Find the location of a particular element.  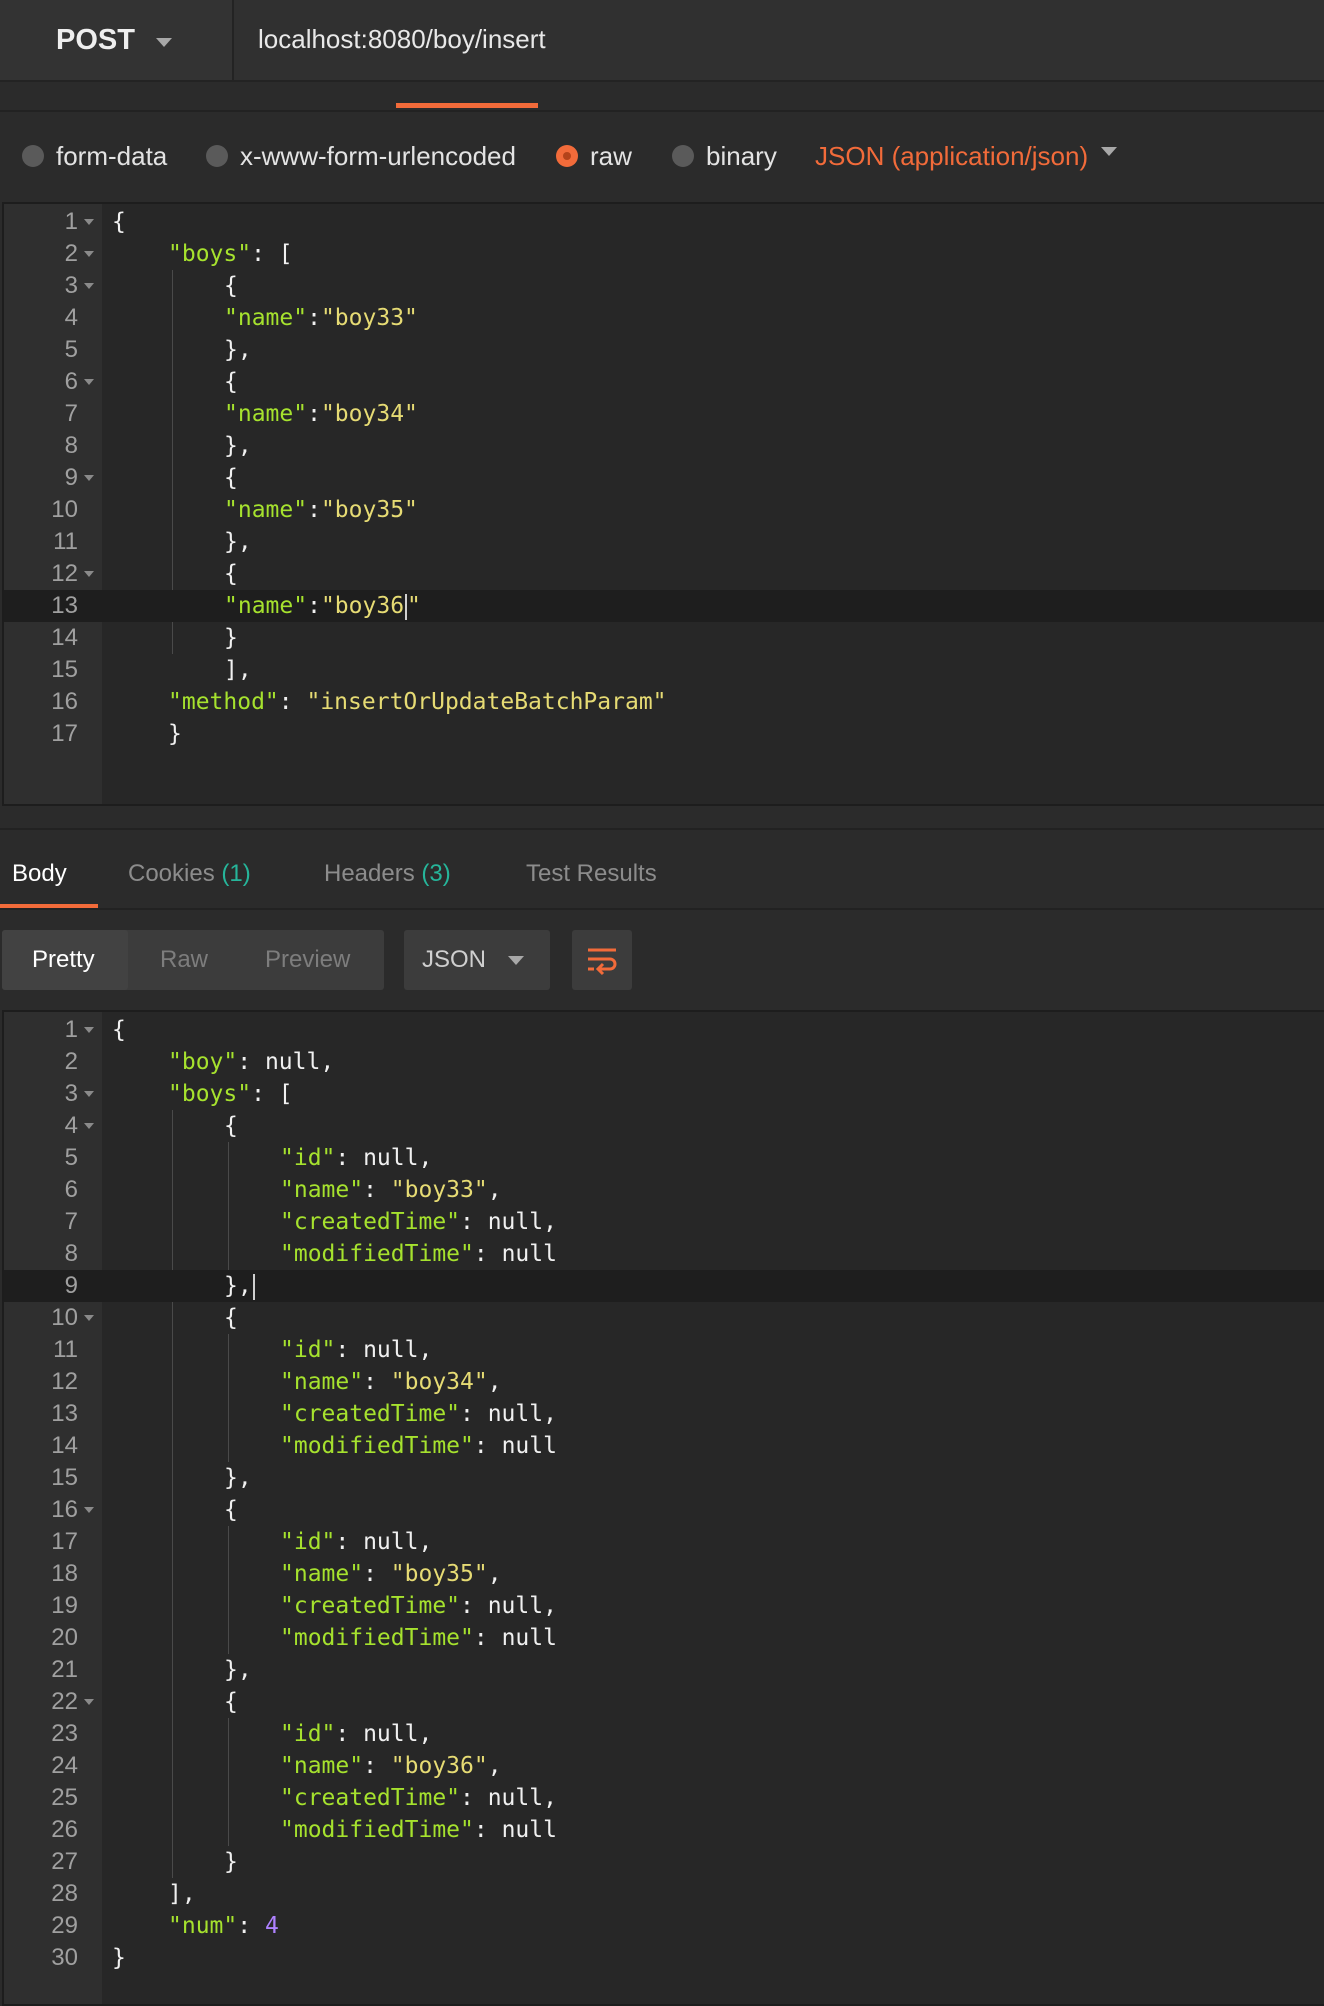

count-badge: (3) is located at coordinates (436, 873).